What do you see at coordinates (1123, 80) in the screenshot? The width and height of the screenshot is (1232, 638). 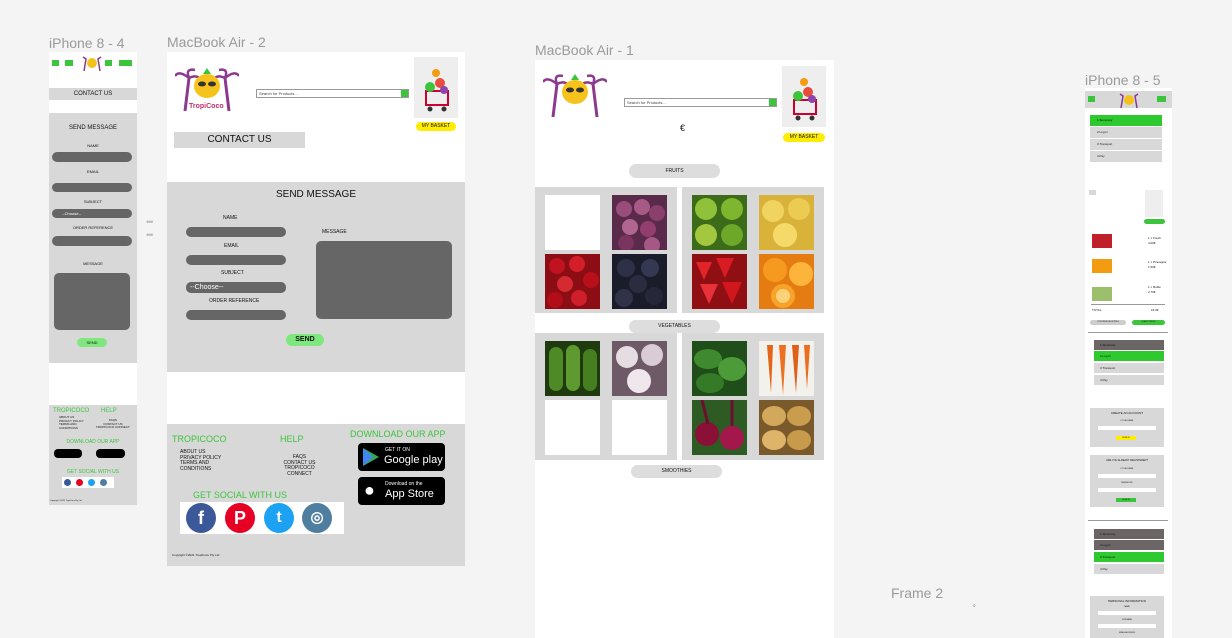 I see `frame-label-iphone85: iPhone 8 - 5` at bounding box center [1123, 80].